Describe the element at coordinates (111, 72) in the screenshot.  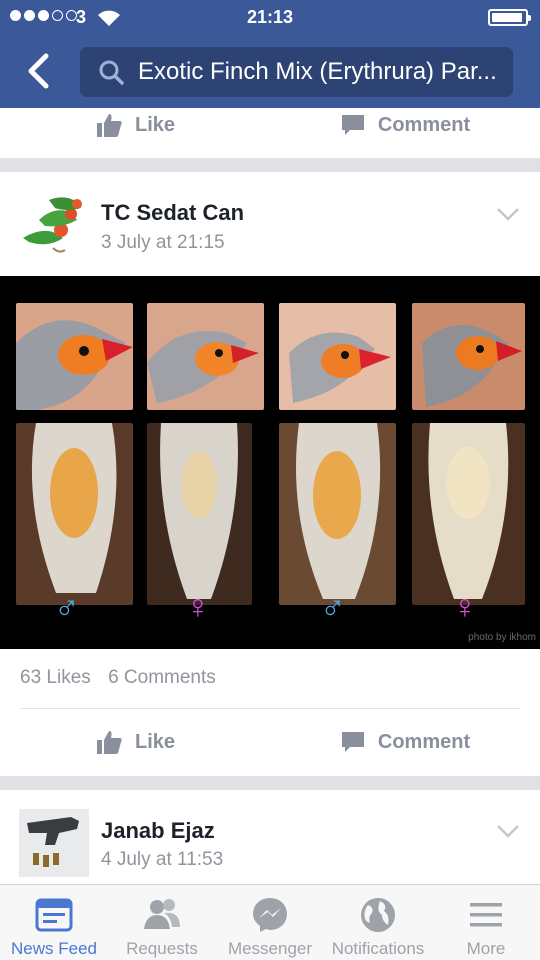
I see `search-icon` at that location.